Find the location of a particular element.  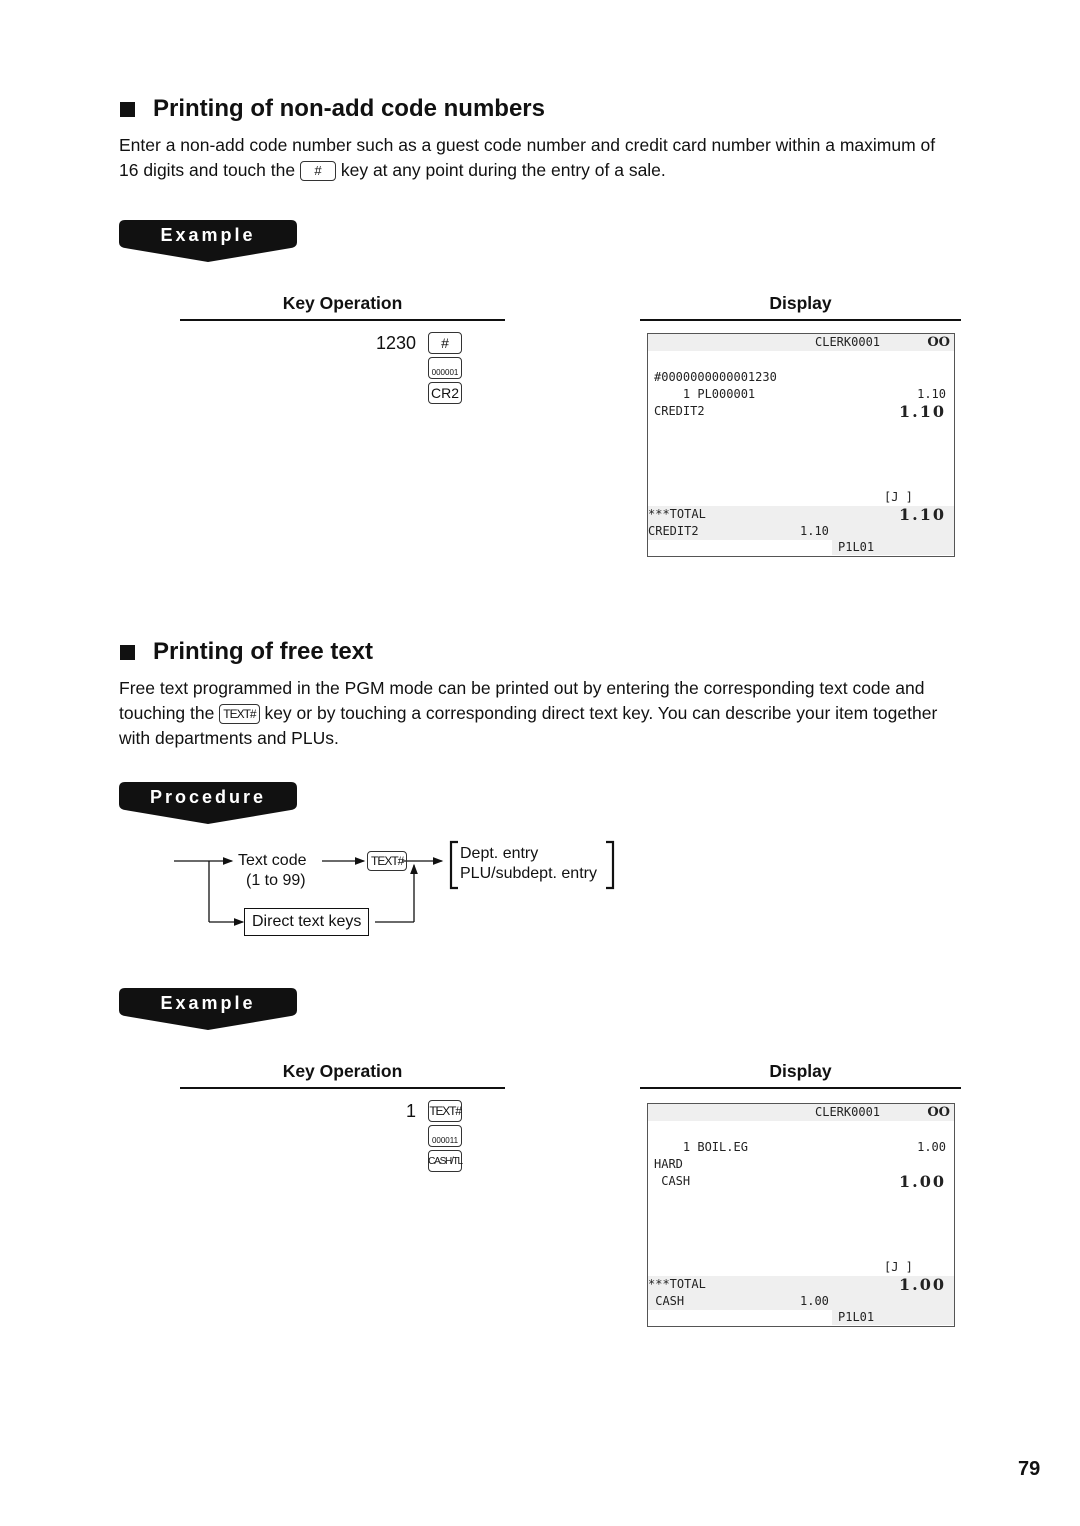

direct-text-keys-box: Direct text keys is located at coordinates (307, 922).